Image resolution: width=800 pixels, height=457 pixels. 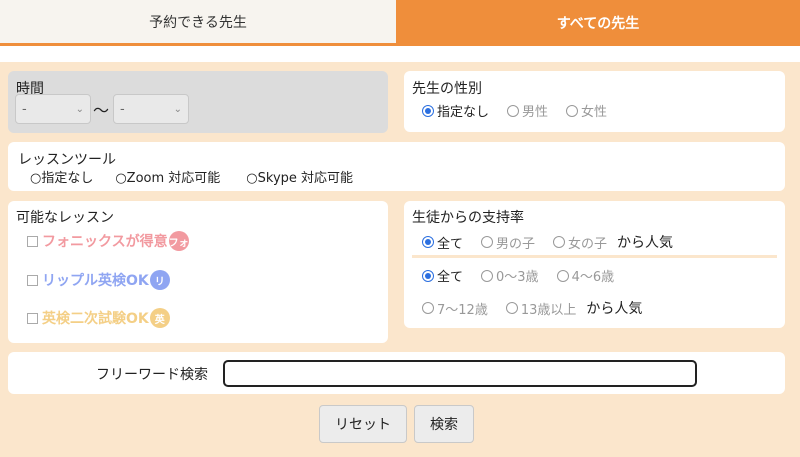 What do you see at coordinates (510, 275) in the screenshot?
I see `age-0-3: 0〜3歳` at bounding box center [510, 275].